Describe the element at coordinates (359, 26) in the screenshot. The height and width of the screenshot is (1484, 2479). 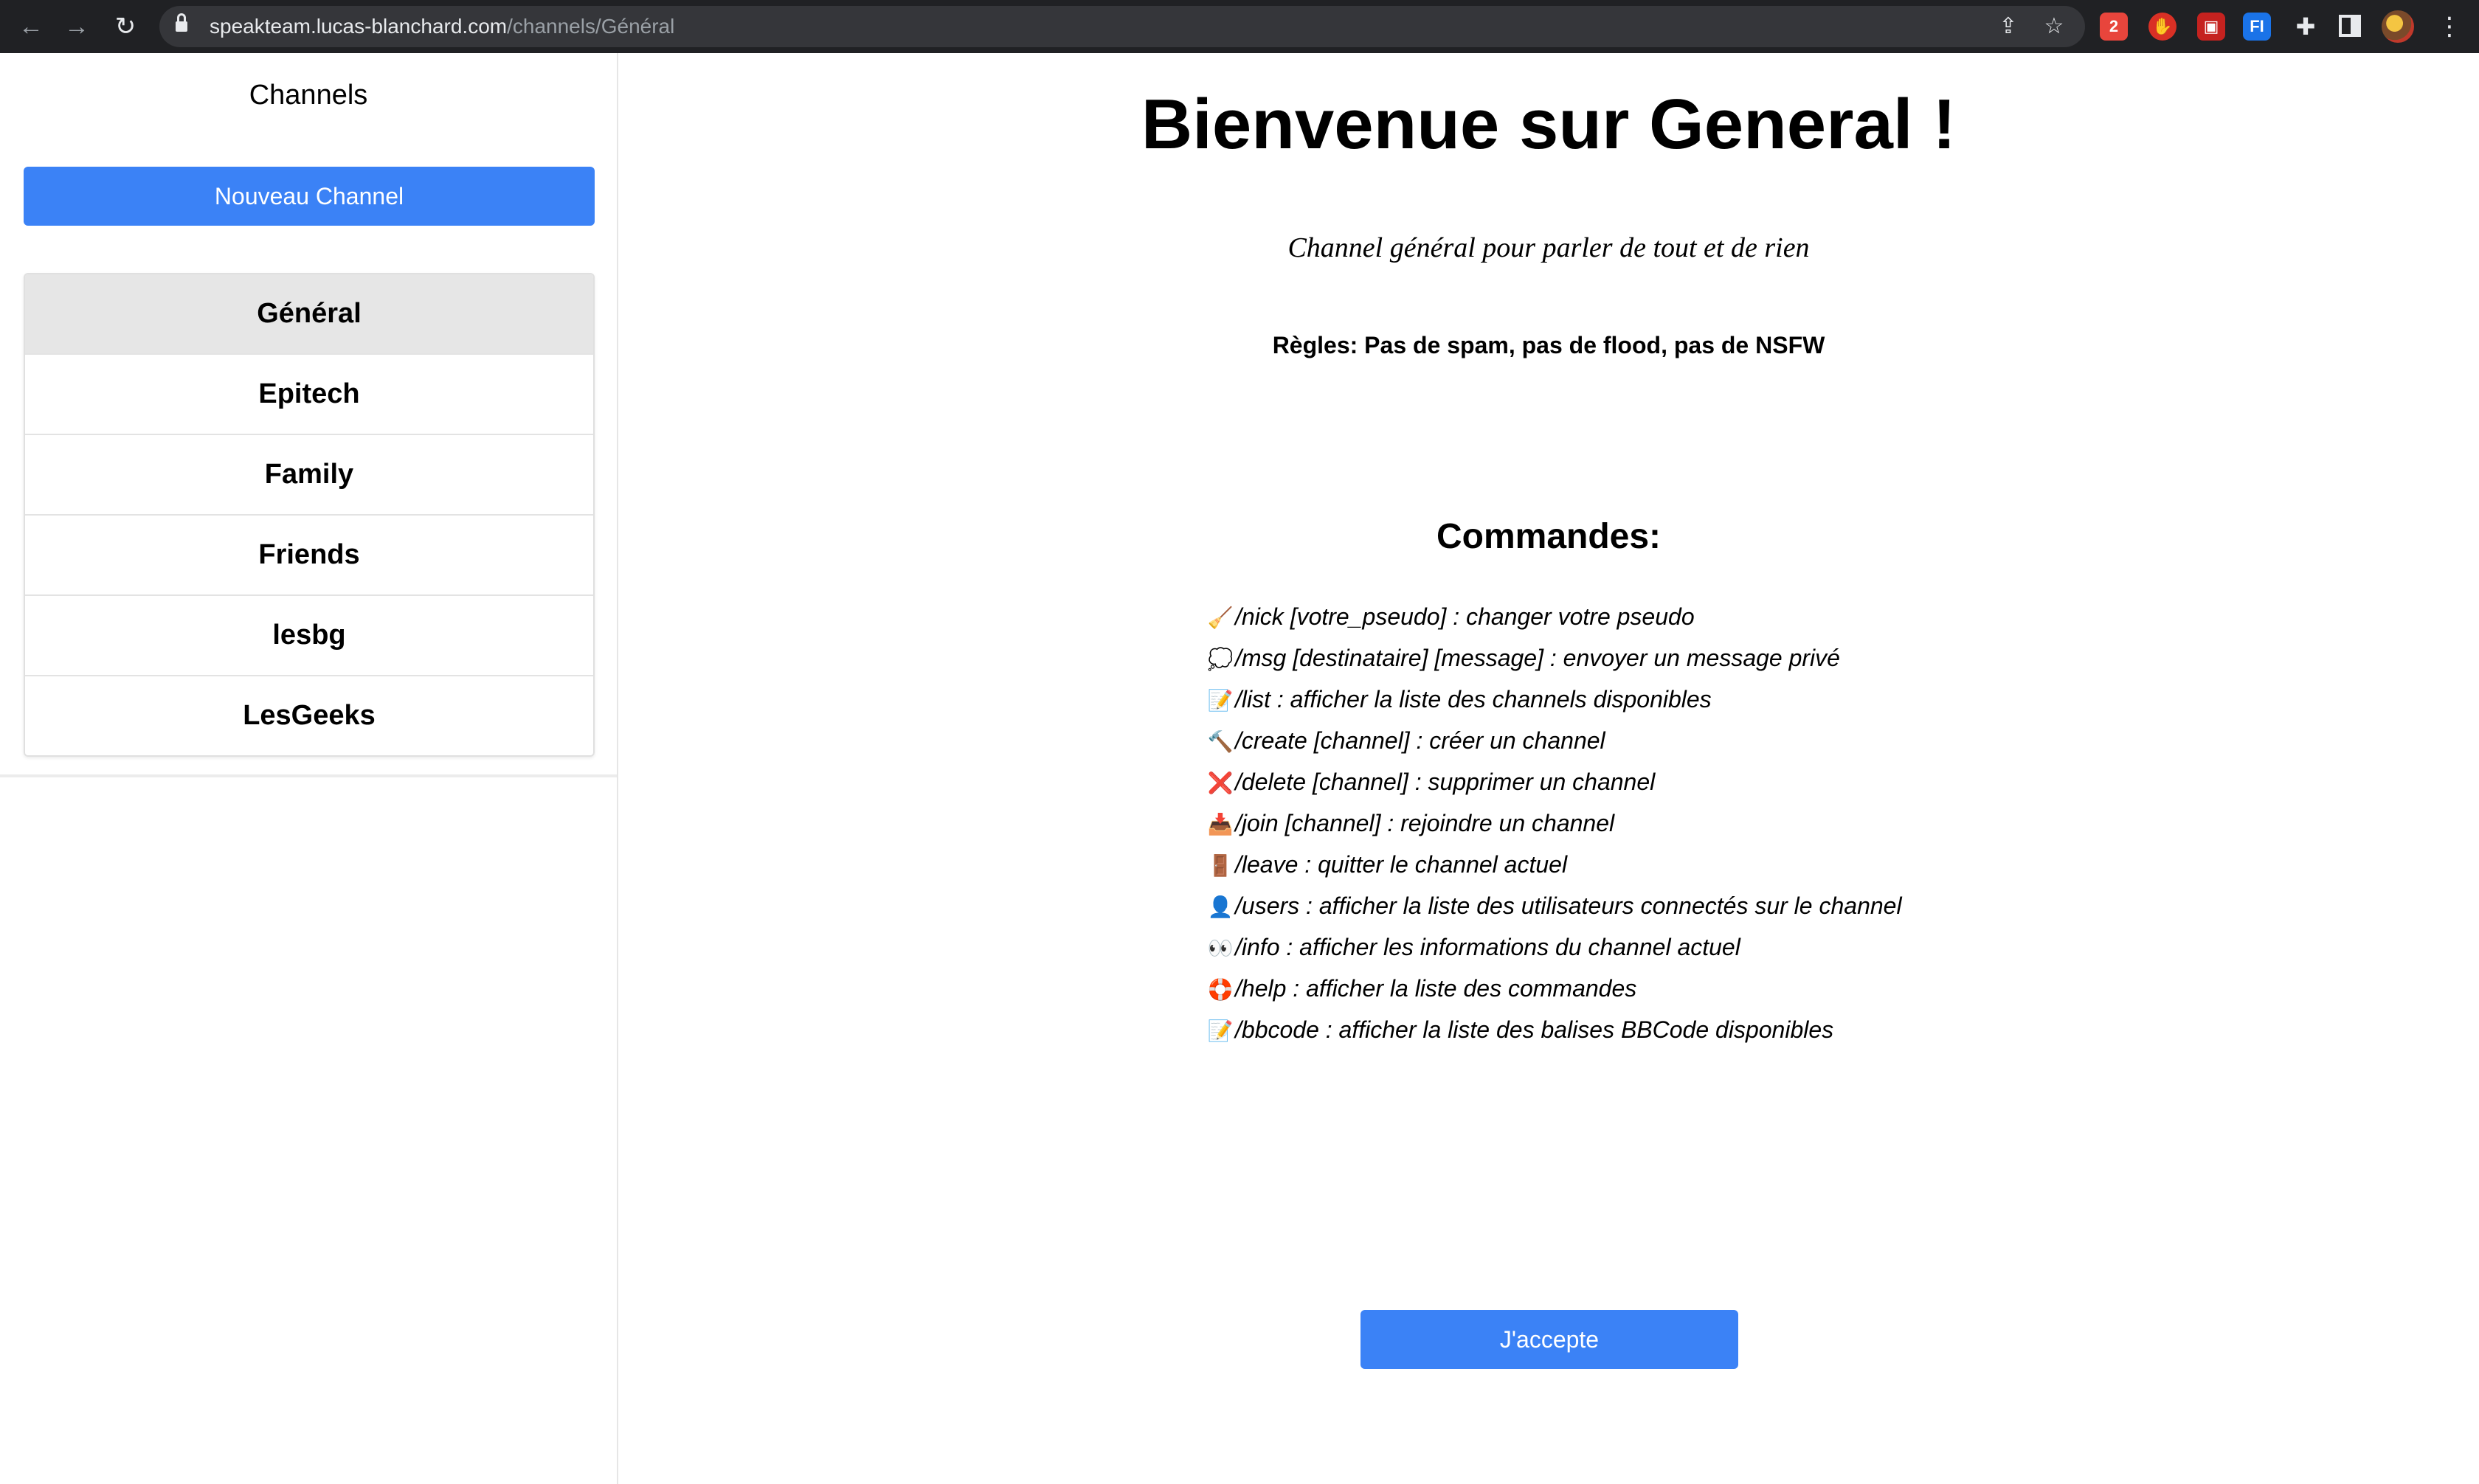
I see `url-host: speakteam.lucas-blanchard.com` at that location.